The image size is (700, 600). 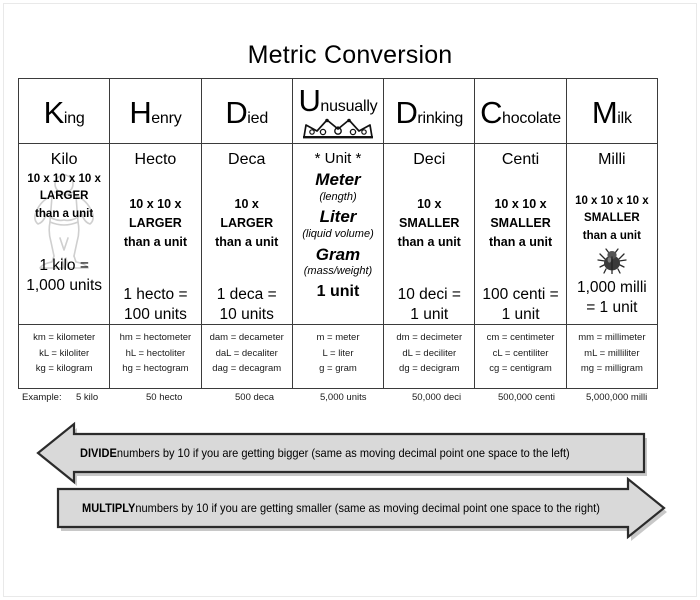 I want to click on abbr-line: mm = millimeter, so click(x=612, y=338).